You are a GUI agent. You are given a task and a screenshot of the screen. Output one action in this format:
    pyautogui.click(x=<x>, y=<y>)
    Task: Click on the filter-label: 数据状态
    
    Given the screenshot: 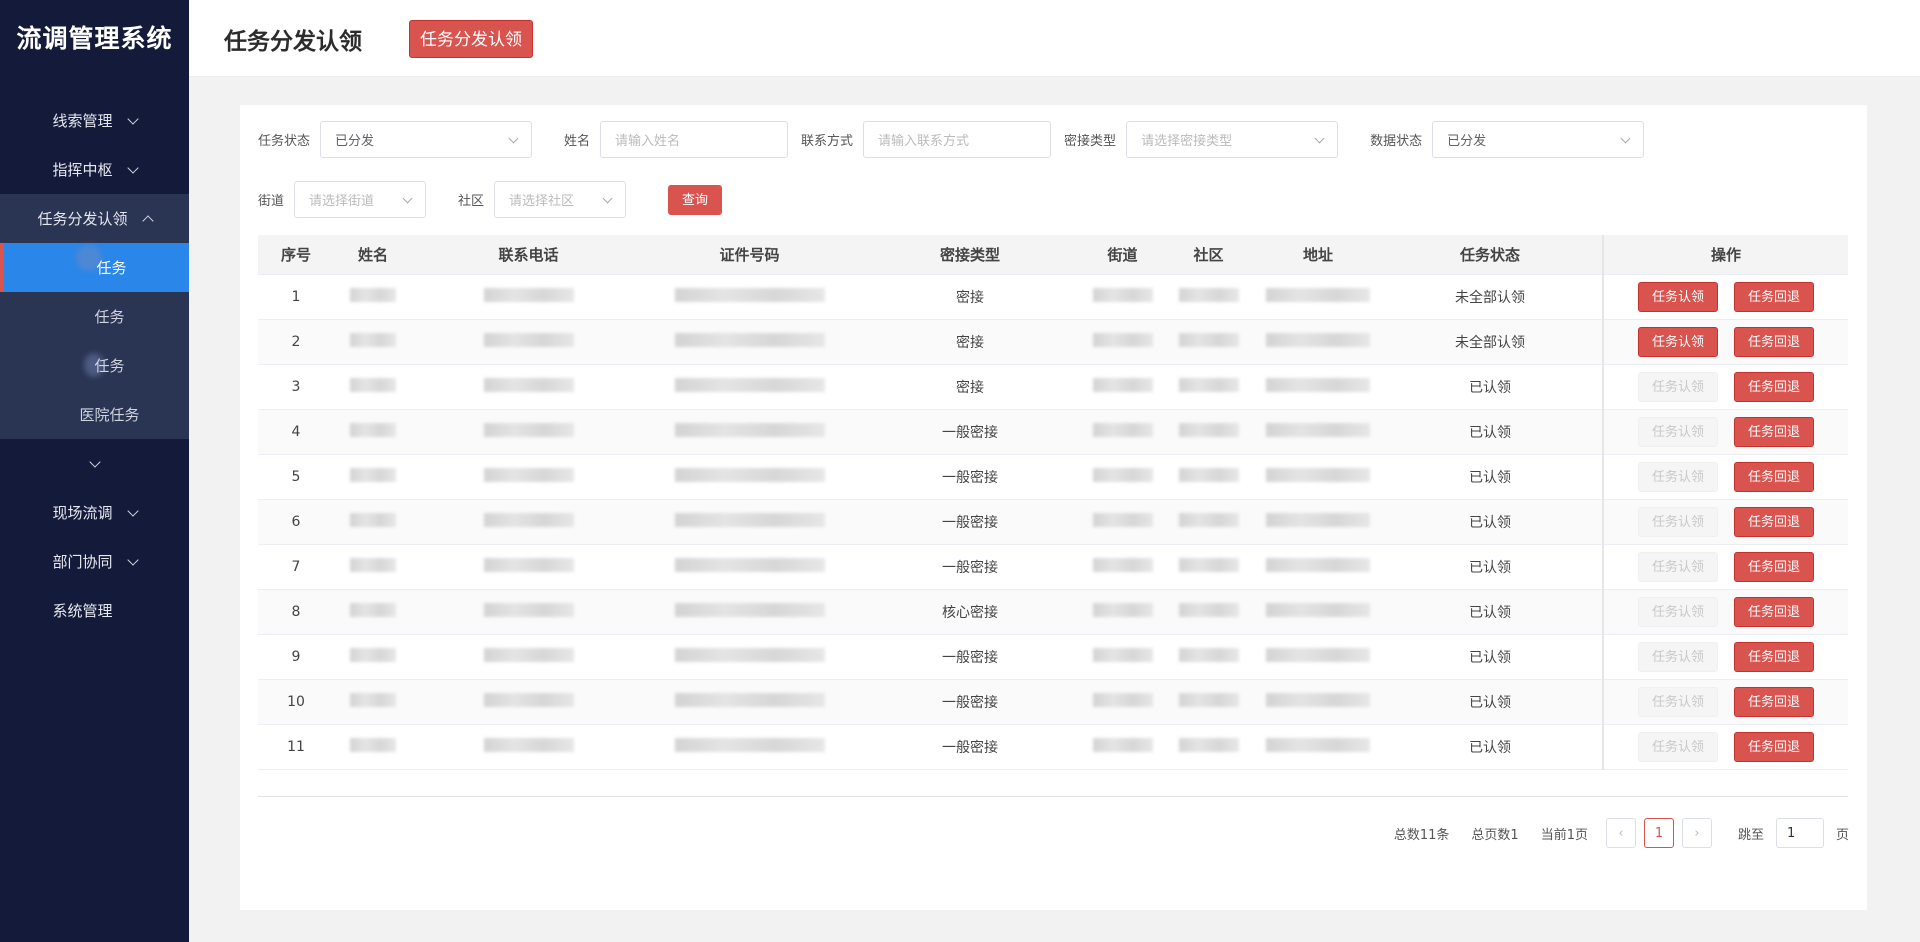 What is the action you would take?
    pyautogui.click(x=1396, y=141)
    